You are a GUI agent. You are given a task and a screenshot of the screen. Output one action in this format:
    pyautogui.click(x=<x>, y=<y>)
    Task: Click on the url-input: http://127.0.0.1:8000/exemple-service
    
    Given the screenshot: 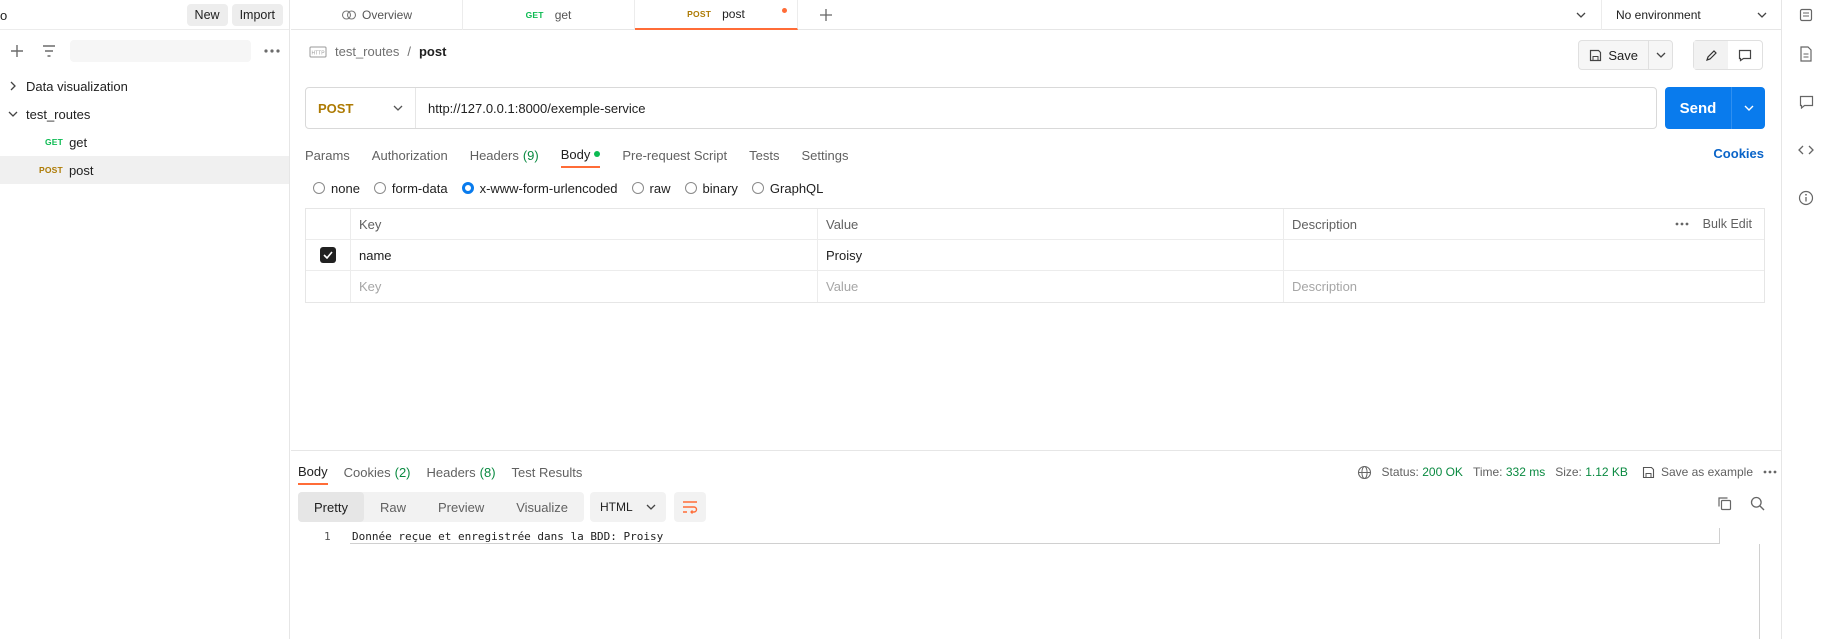 What is the action you would take?
    pyautogui.click(x=531, y=108)
    